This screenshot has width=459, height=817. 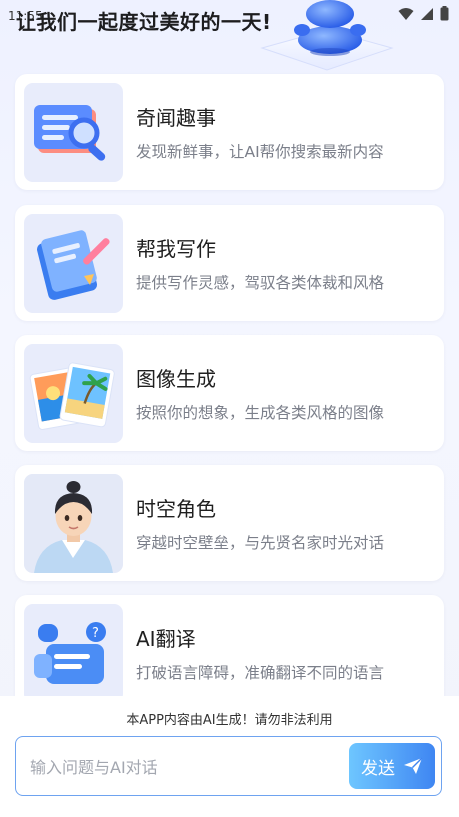 I want to click on page-headline: 让我们一起度过美好的一天!, so click(x=144, y=22).